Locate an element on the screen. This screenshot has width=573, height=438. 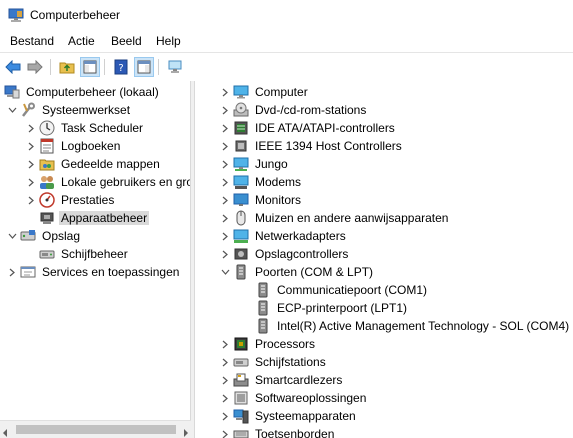
device-category-ieee-1394: IEEE 1394 Host Controllers is located at coordinates (311, 146).